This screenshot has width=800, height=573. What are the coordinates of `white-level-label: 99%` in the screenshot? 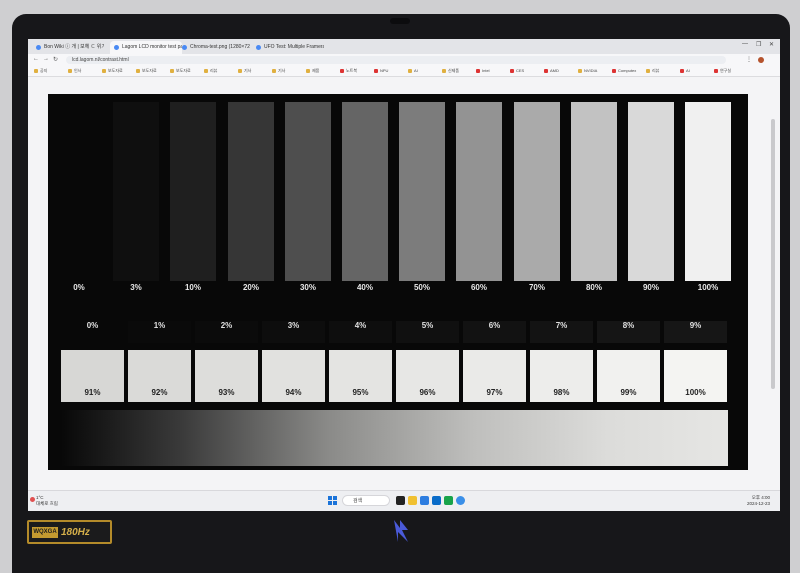 It's located at (628, 392).